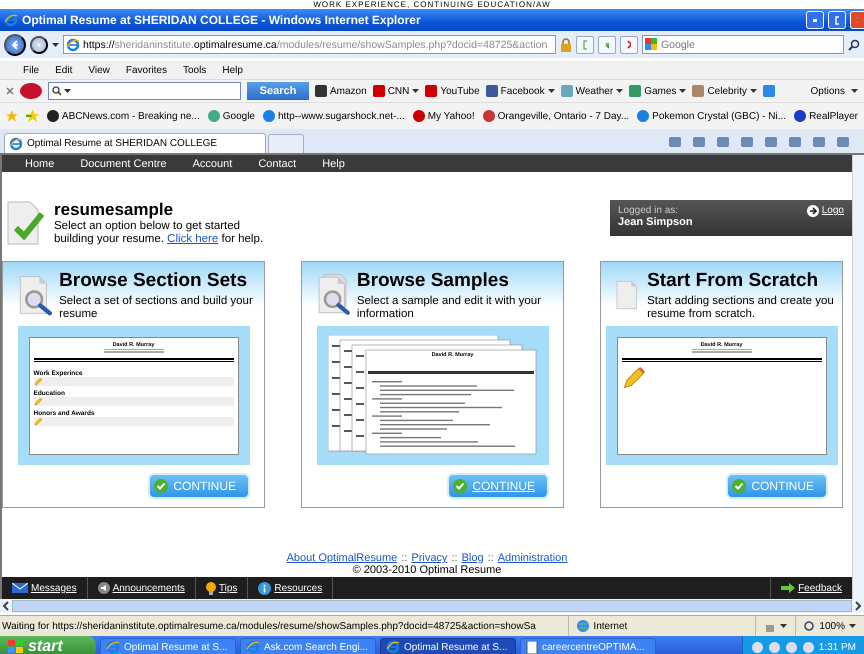 The width and height of the screenshot is (864, 654). Describe the element at coordinates (40, 164) in the screenshot. I see `nav-link: Home` at that location.